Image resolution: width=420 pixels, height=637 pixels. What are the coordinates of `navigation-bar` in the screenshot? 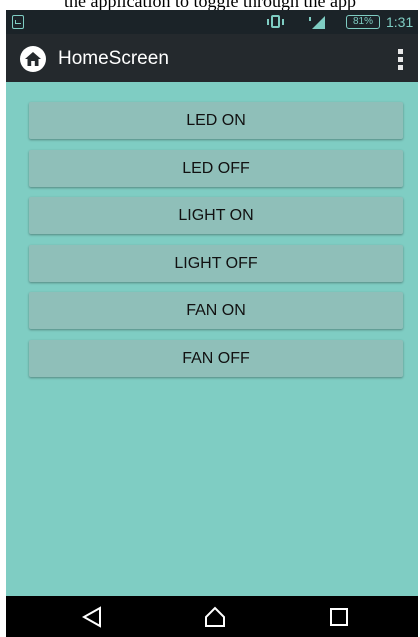 It's located at (212, 616).